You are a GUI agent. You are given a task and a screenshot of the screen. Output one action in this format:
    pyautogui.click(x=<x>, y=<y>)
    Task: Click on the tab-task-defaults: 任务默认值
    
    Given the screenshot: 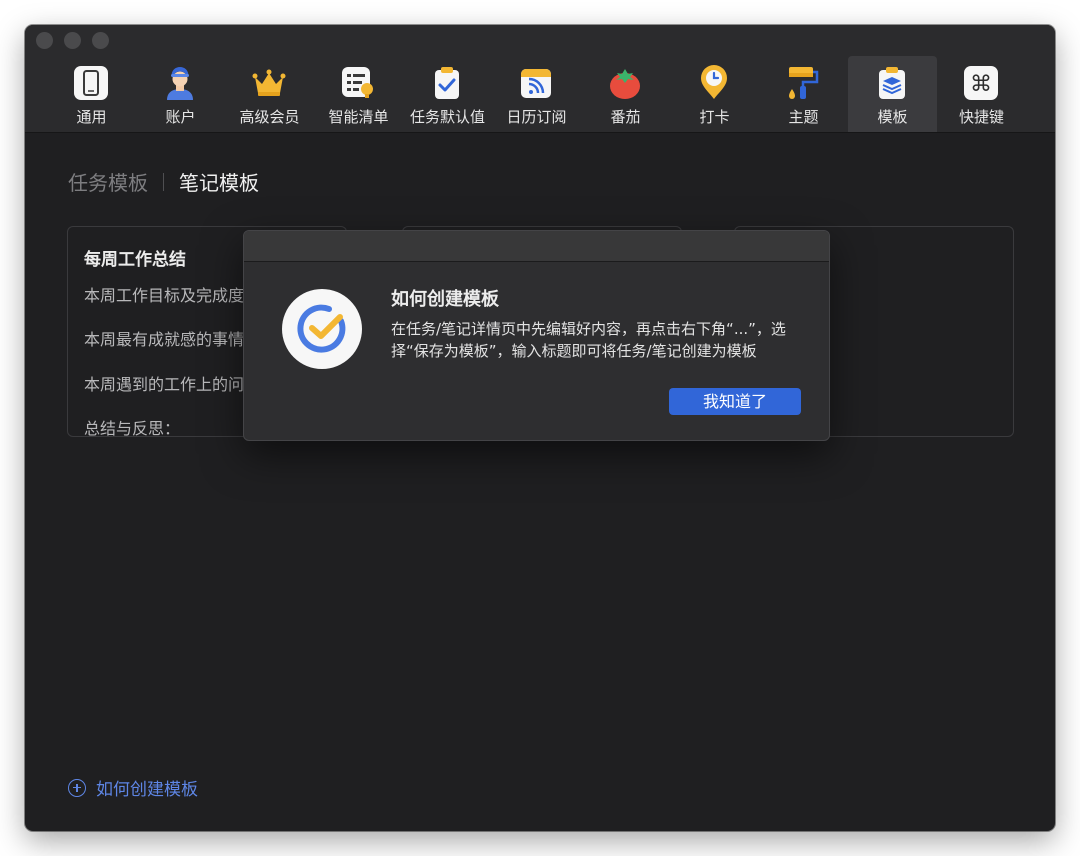 What is the action you would take?
    pyautogui.click(x=447, y=94)
    